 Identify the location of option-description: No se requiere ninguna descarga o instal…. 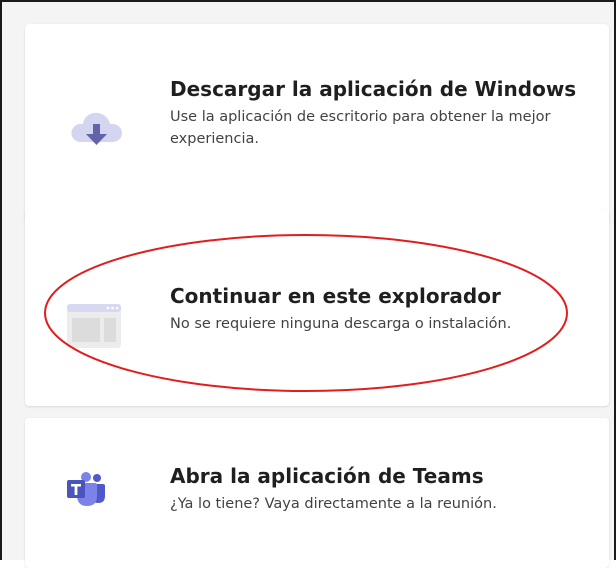
(341, 324).